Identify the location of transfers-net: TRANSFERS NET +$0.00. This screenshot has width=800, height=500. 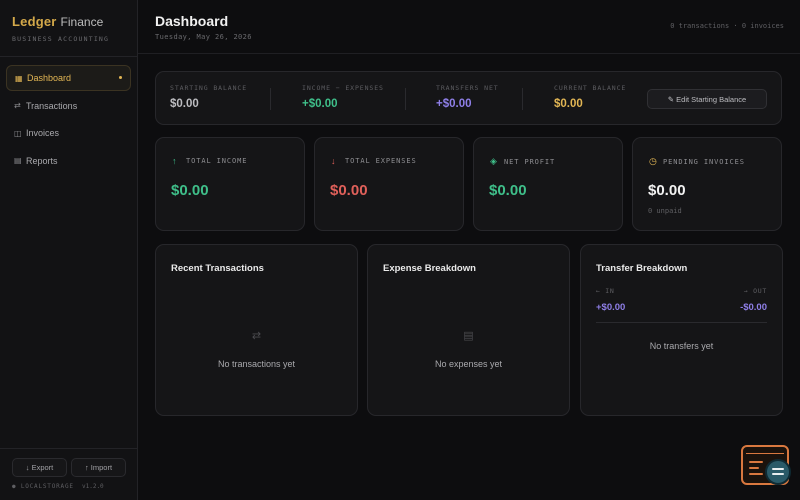
(467, 97).